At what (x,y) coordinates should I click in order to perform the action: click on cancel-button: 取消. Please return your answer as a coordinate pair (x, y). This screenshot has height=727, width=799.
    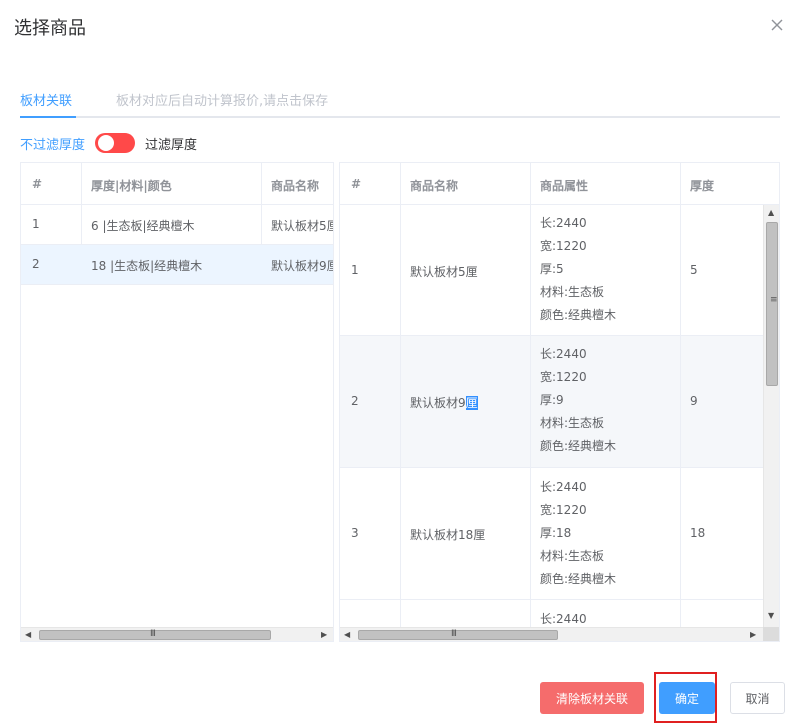
    Looking at the image, I should click on (757, 698).